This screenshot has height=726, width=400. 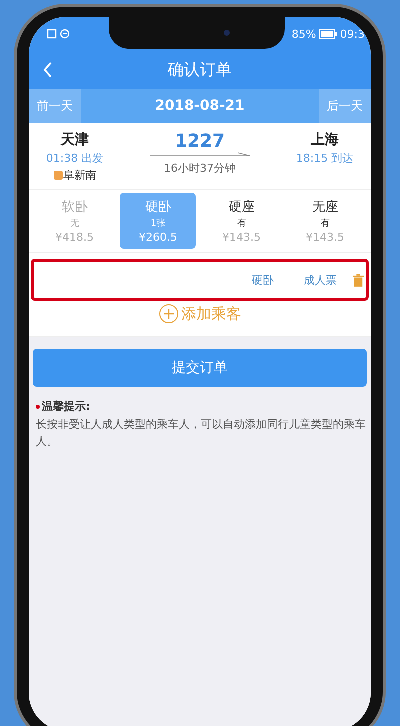 I want to click on page-title: 确认订单, so click(x=200, y=70).